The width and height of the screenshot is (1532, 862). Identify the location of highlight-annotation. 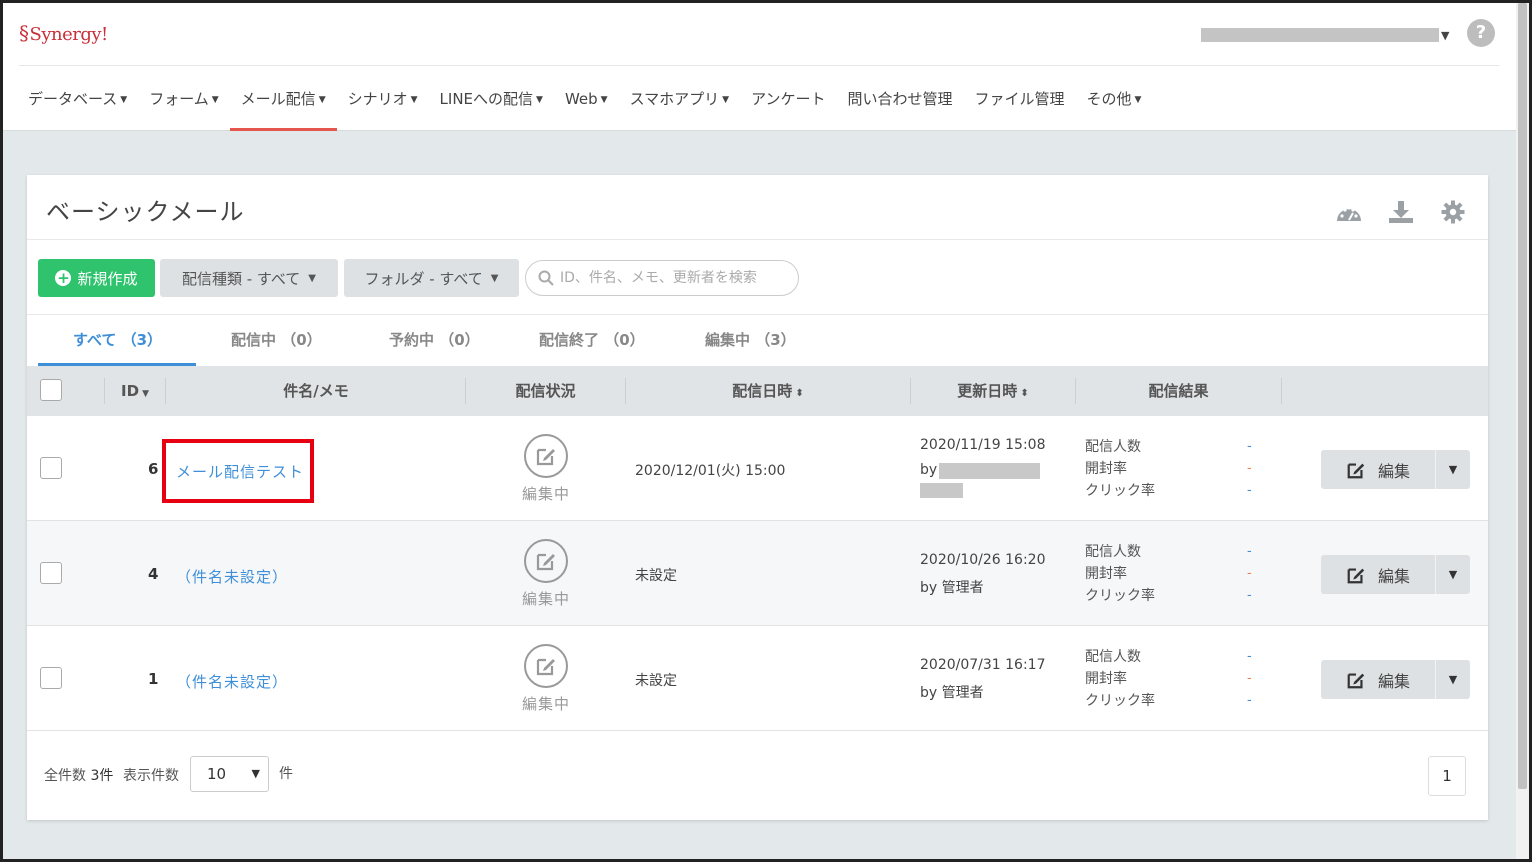
(238, 471).